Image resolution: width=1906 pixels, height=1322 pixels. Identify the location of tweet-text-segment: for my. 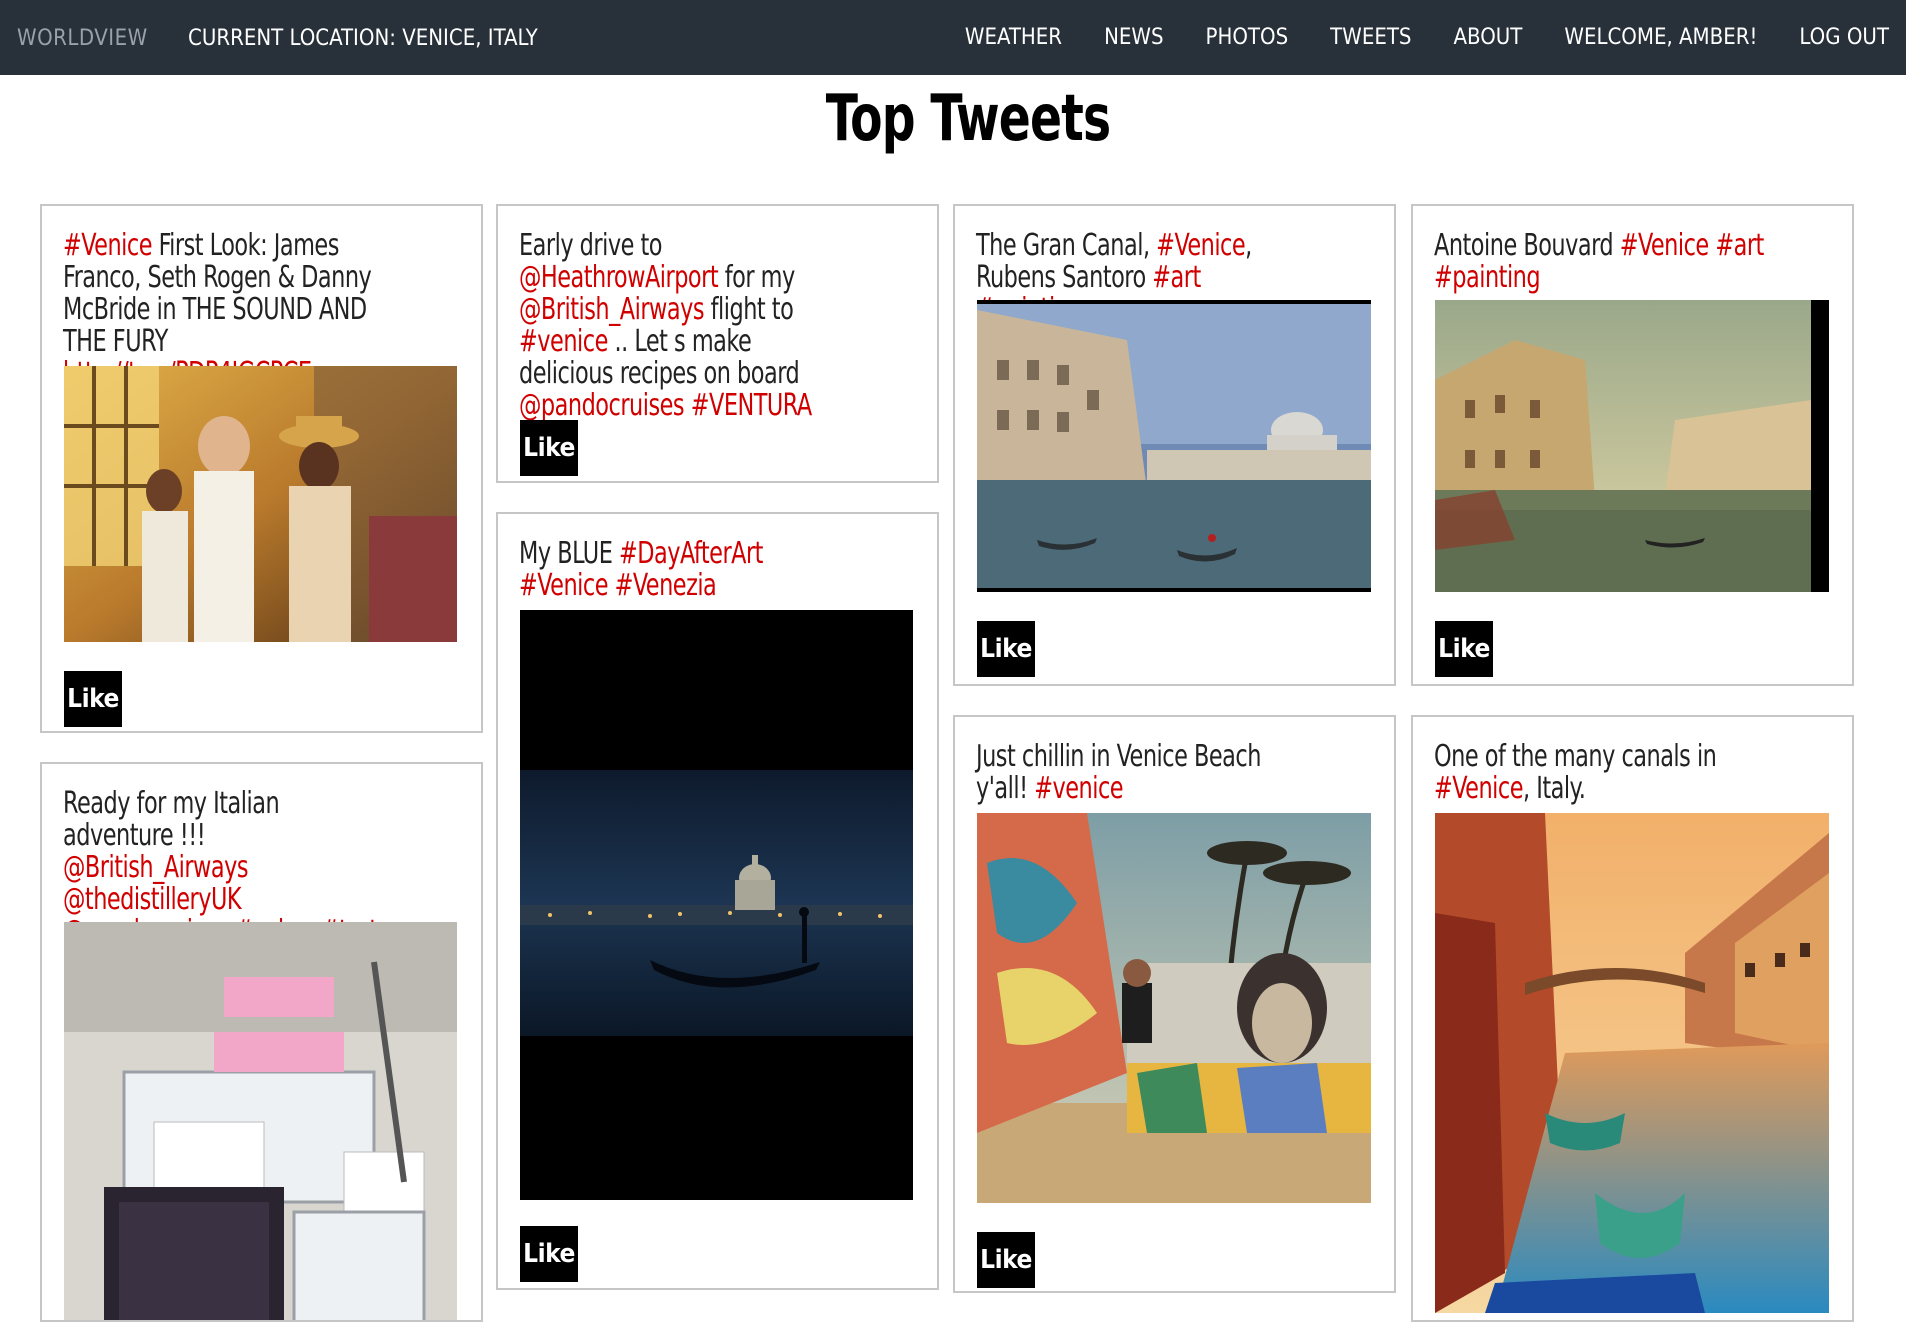
(756, 277).